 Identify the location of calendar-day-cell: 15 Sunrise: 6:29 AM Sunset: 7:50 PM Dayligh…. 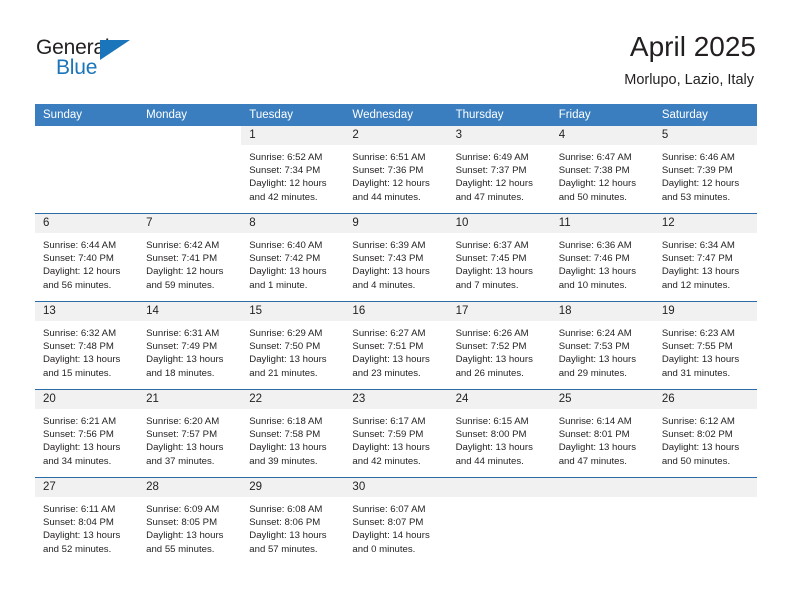
(293, 345).